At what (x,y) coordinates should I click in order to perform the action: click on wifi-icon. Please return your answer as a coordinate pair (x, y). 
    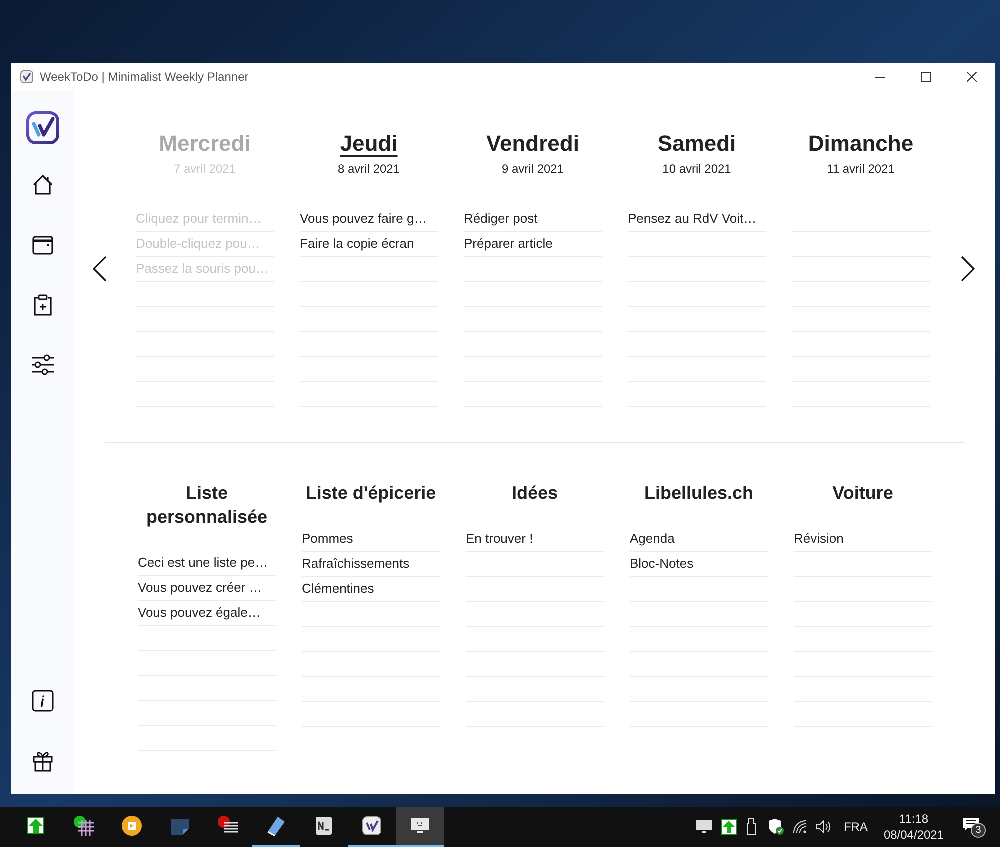
    Looking at the image, I should click on (800, 827).